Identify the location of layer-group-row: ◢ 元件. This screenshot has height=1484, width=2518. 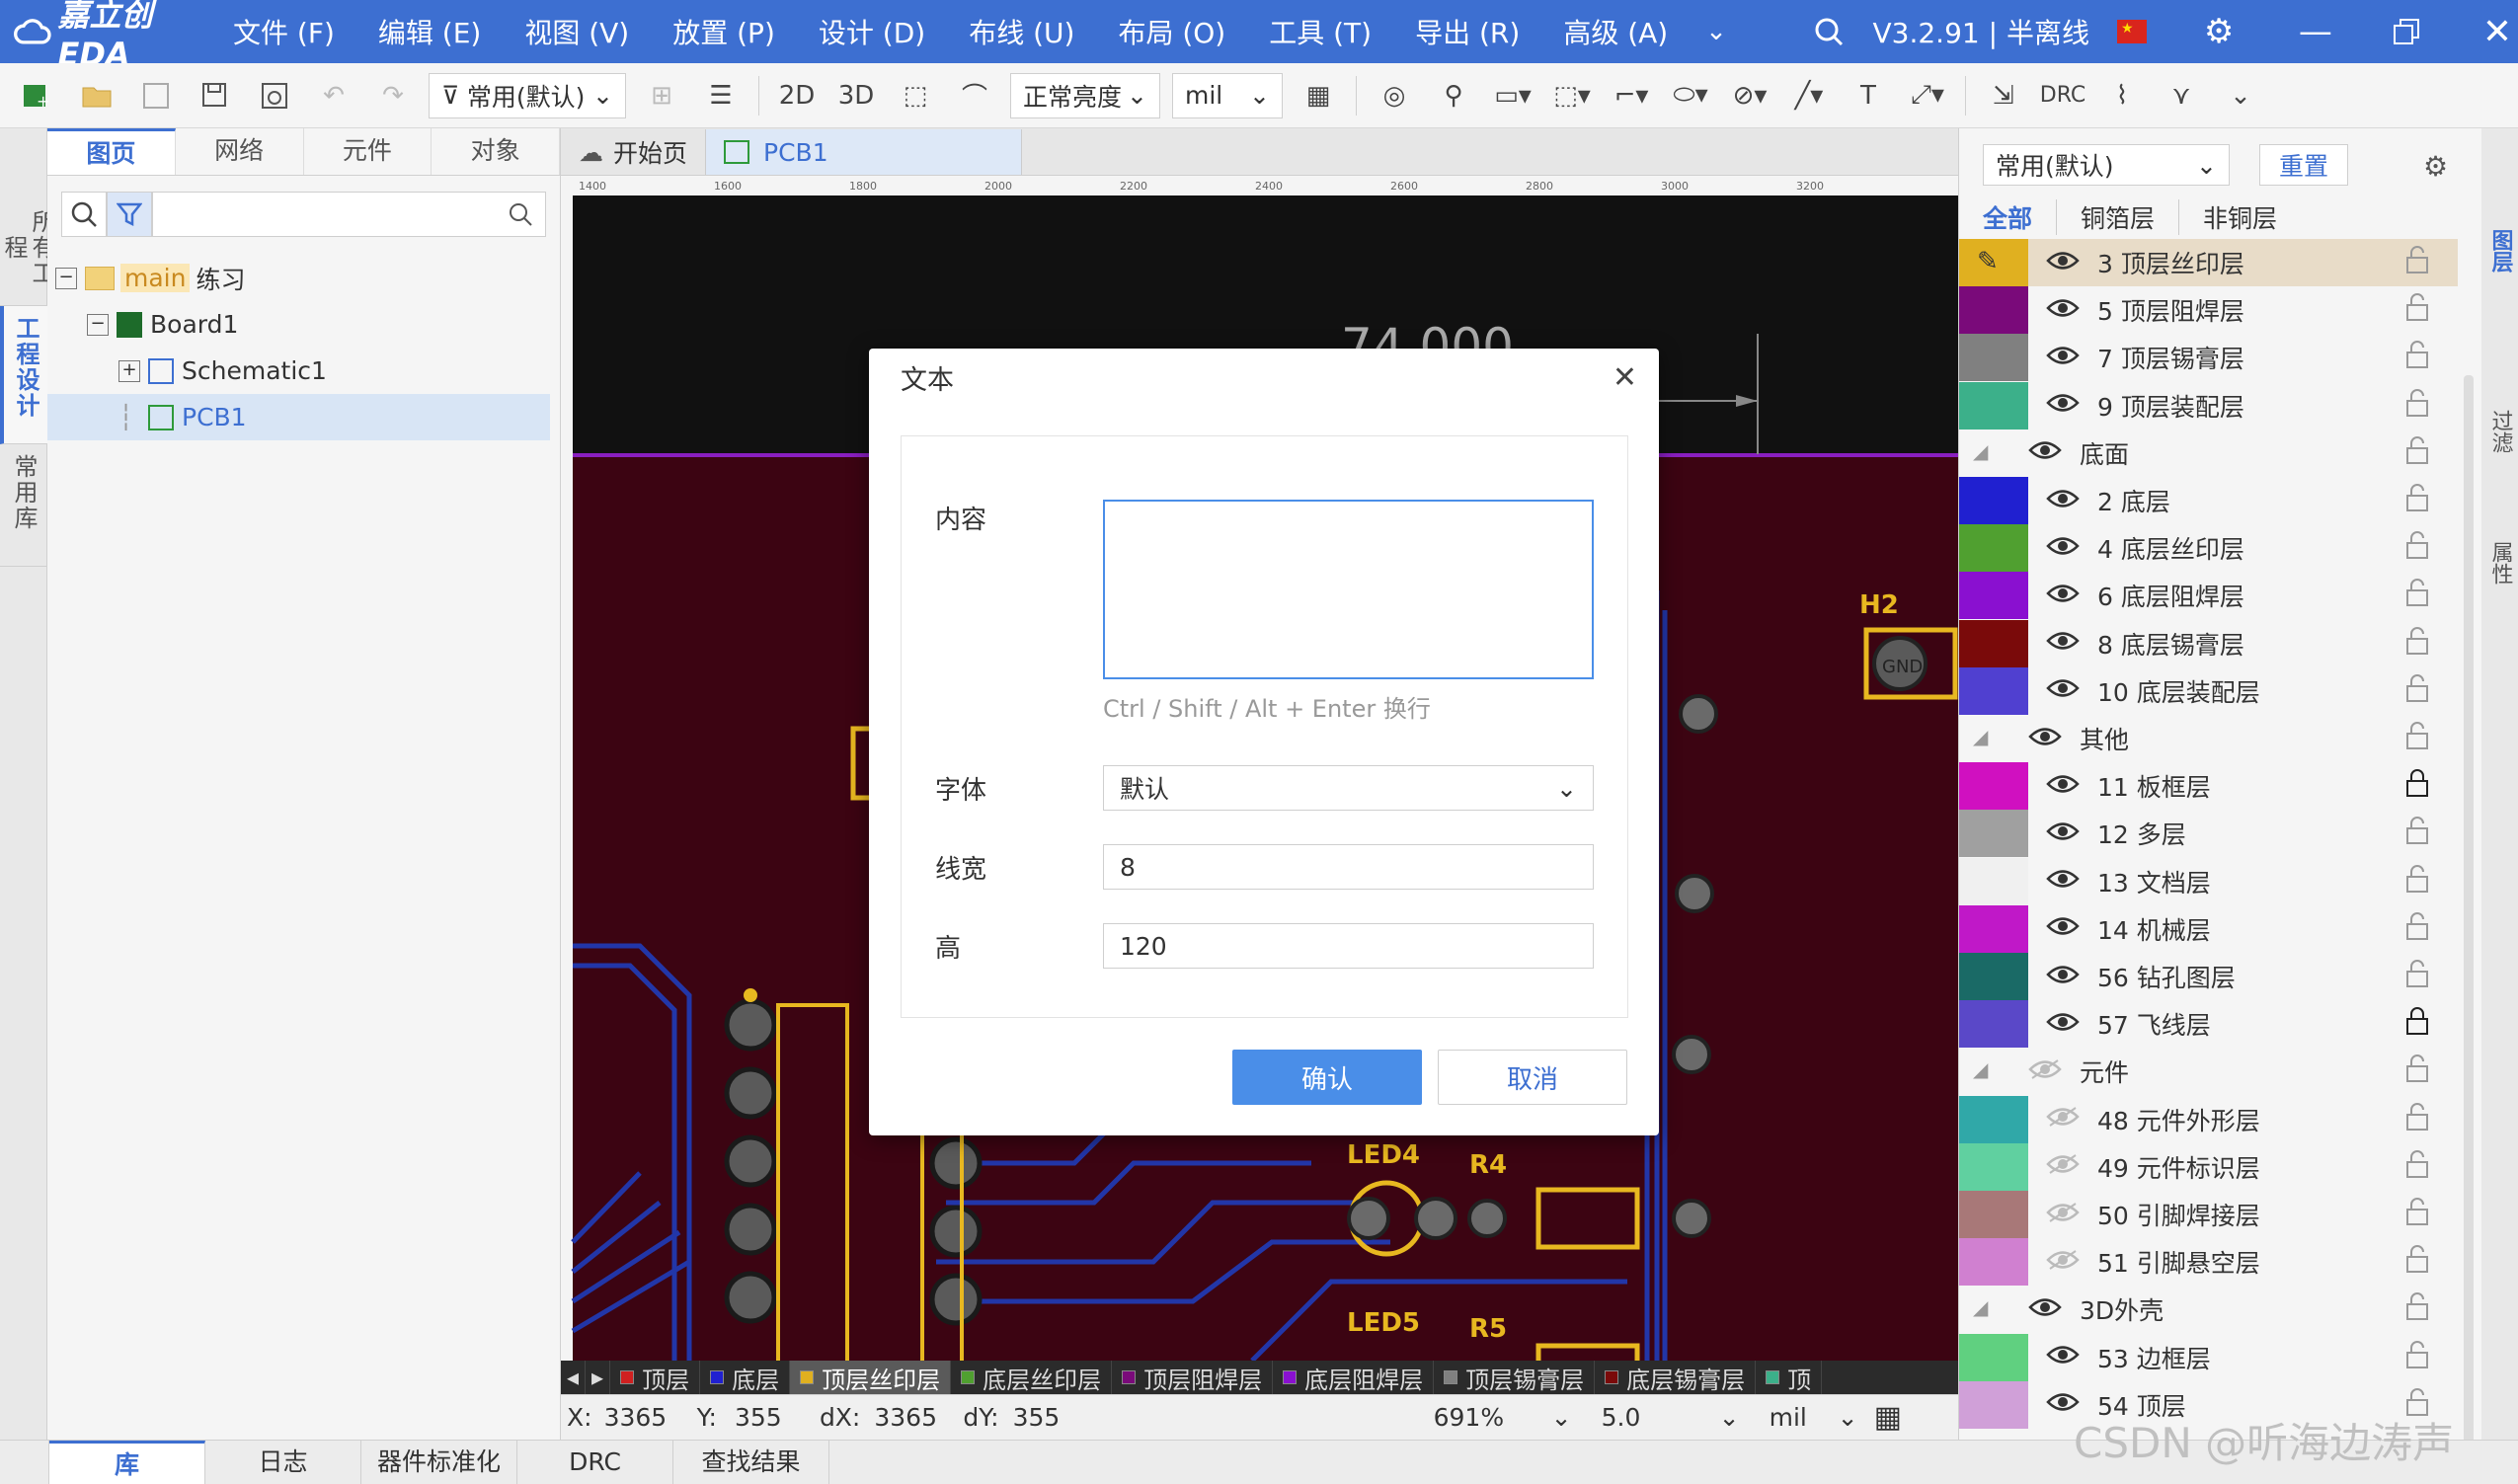
(2208, 1071).